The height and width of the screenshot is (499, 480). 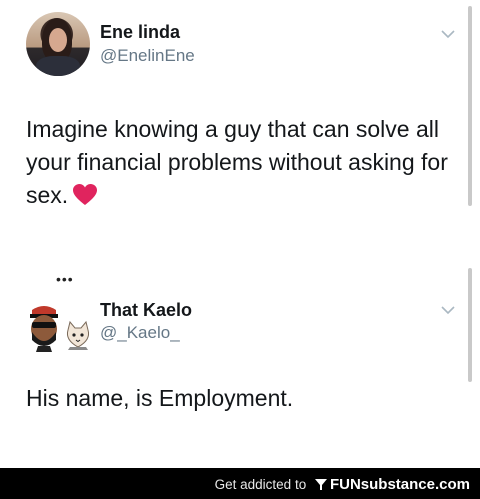 I want to click on avatar-clothing, so click(x=58, y=66).